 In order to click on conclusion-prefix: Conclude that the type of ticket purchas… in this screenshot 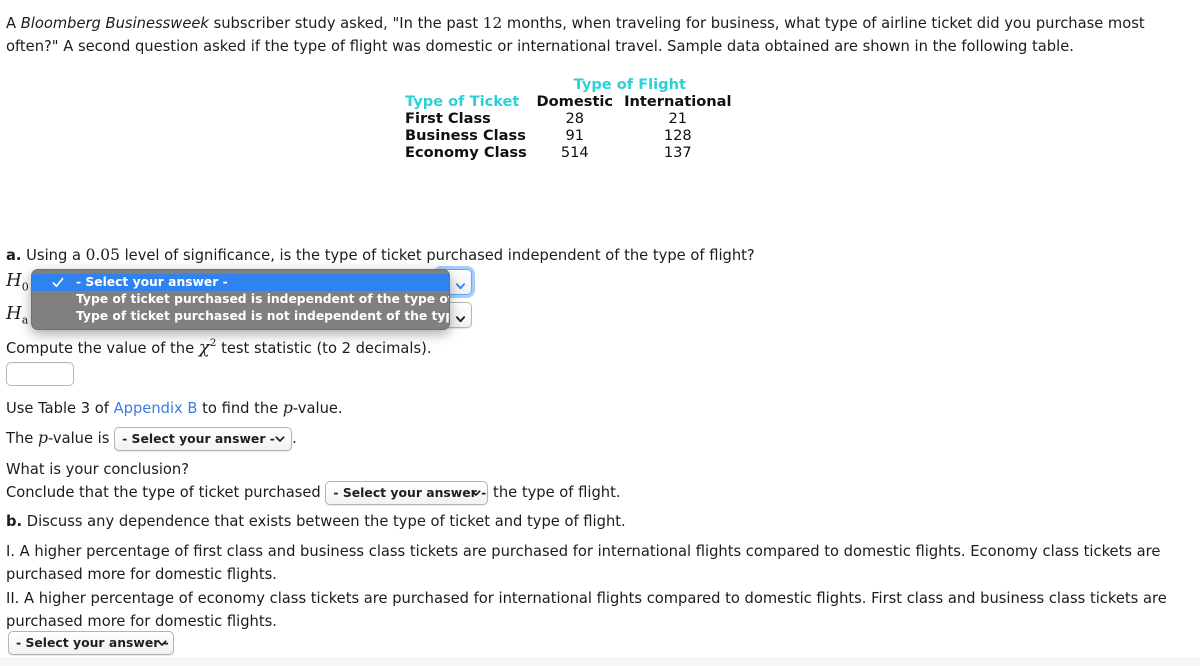, I will do `click(166, 492)`.